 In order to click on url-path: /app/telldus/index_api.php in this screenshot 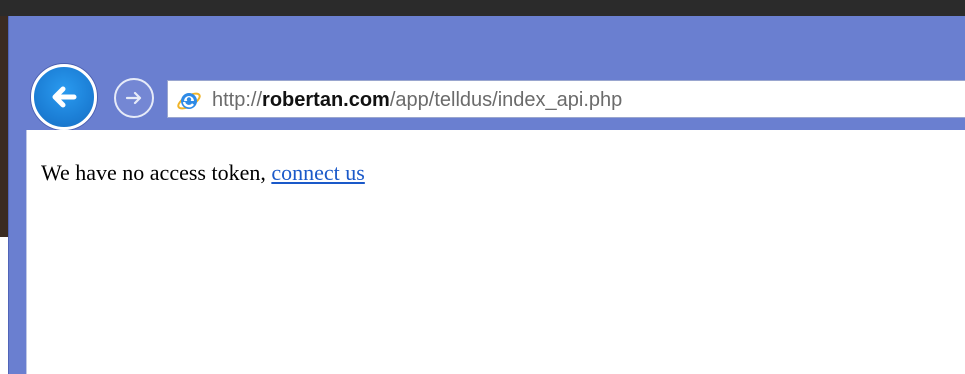, I will do `click(506, 100)`.